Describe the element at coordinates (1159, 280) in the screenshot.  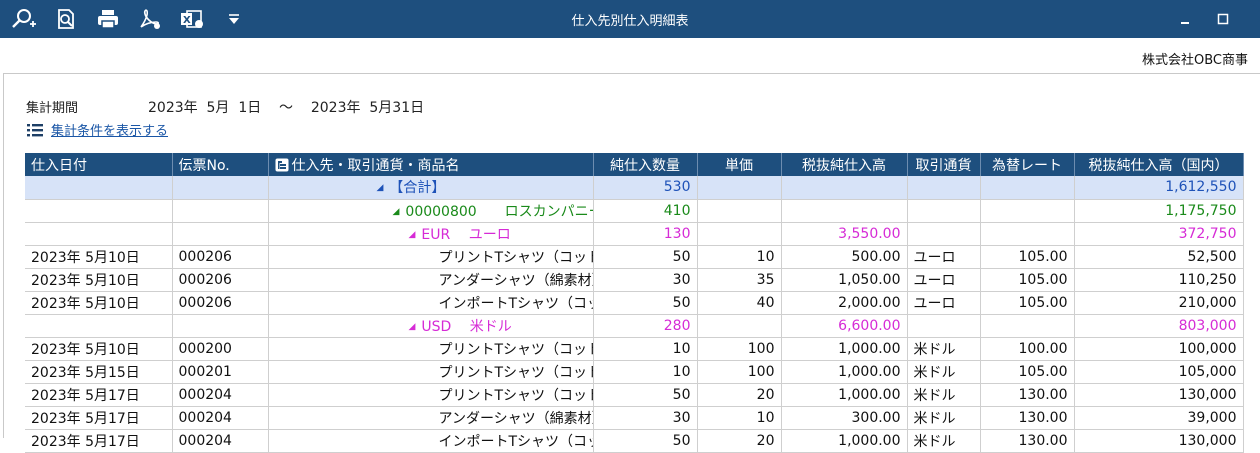
I see `cell-domestic-amount: 110,250` at that location.